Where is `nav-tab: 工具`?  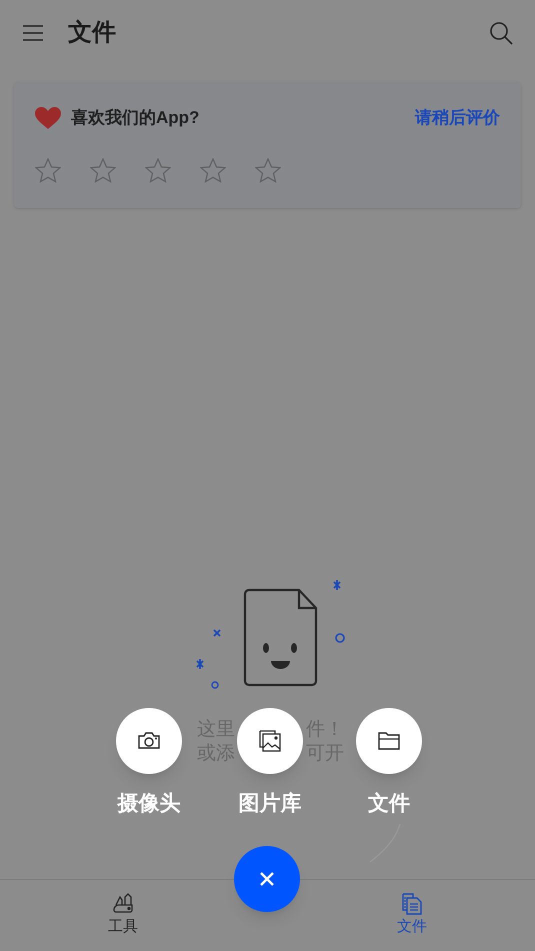
nav-tab: 工具 is located at coordinates (123, 914).